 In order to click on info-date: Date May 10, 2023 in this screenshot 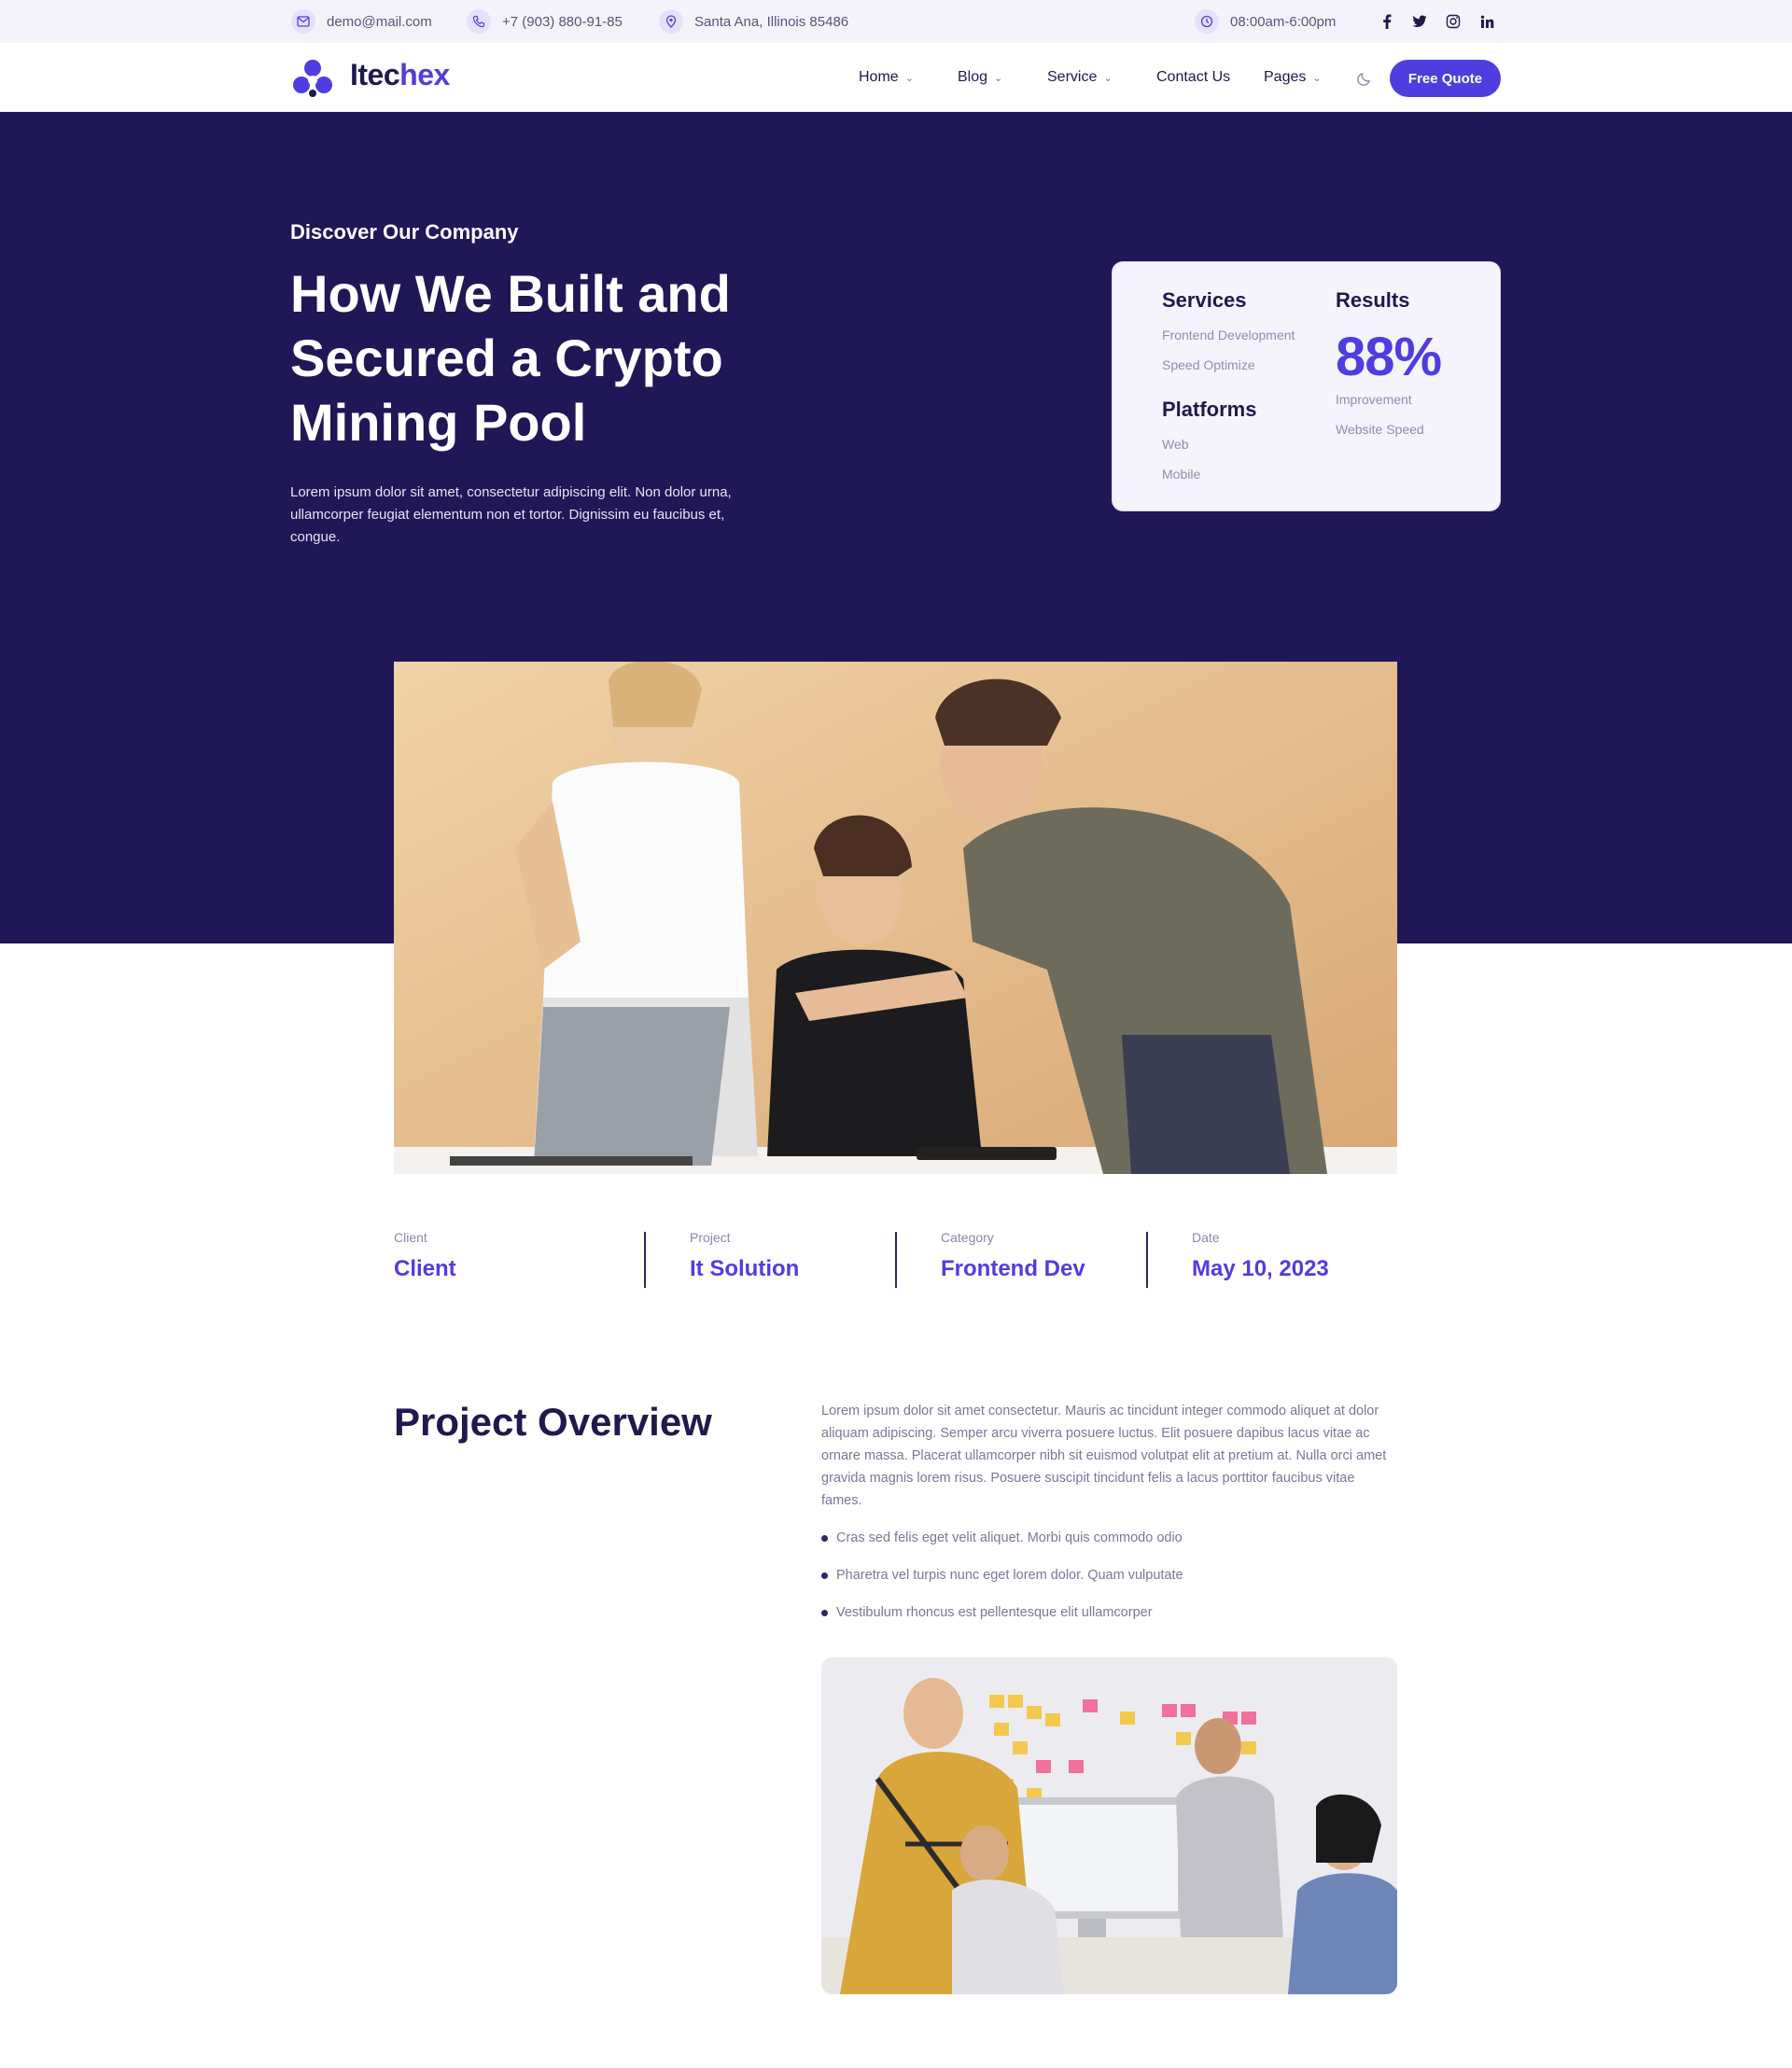, I will do `click(1260, 1255)`.